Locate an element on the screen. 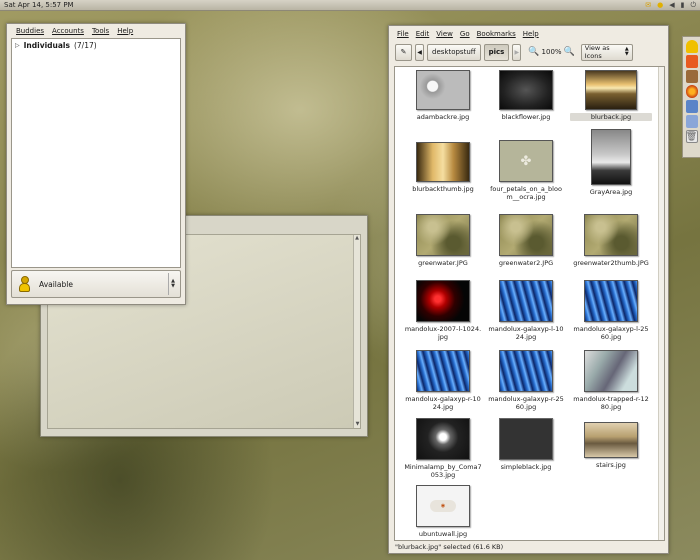 The height and width of the screenshot is (560, 700). pidgin-launcher-icon is located at coordinates (691, 46).